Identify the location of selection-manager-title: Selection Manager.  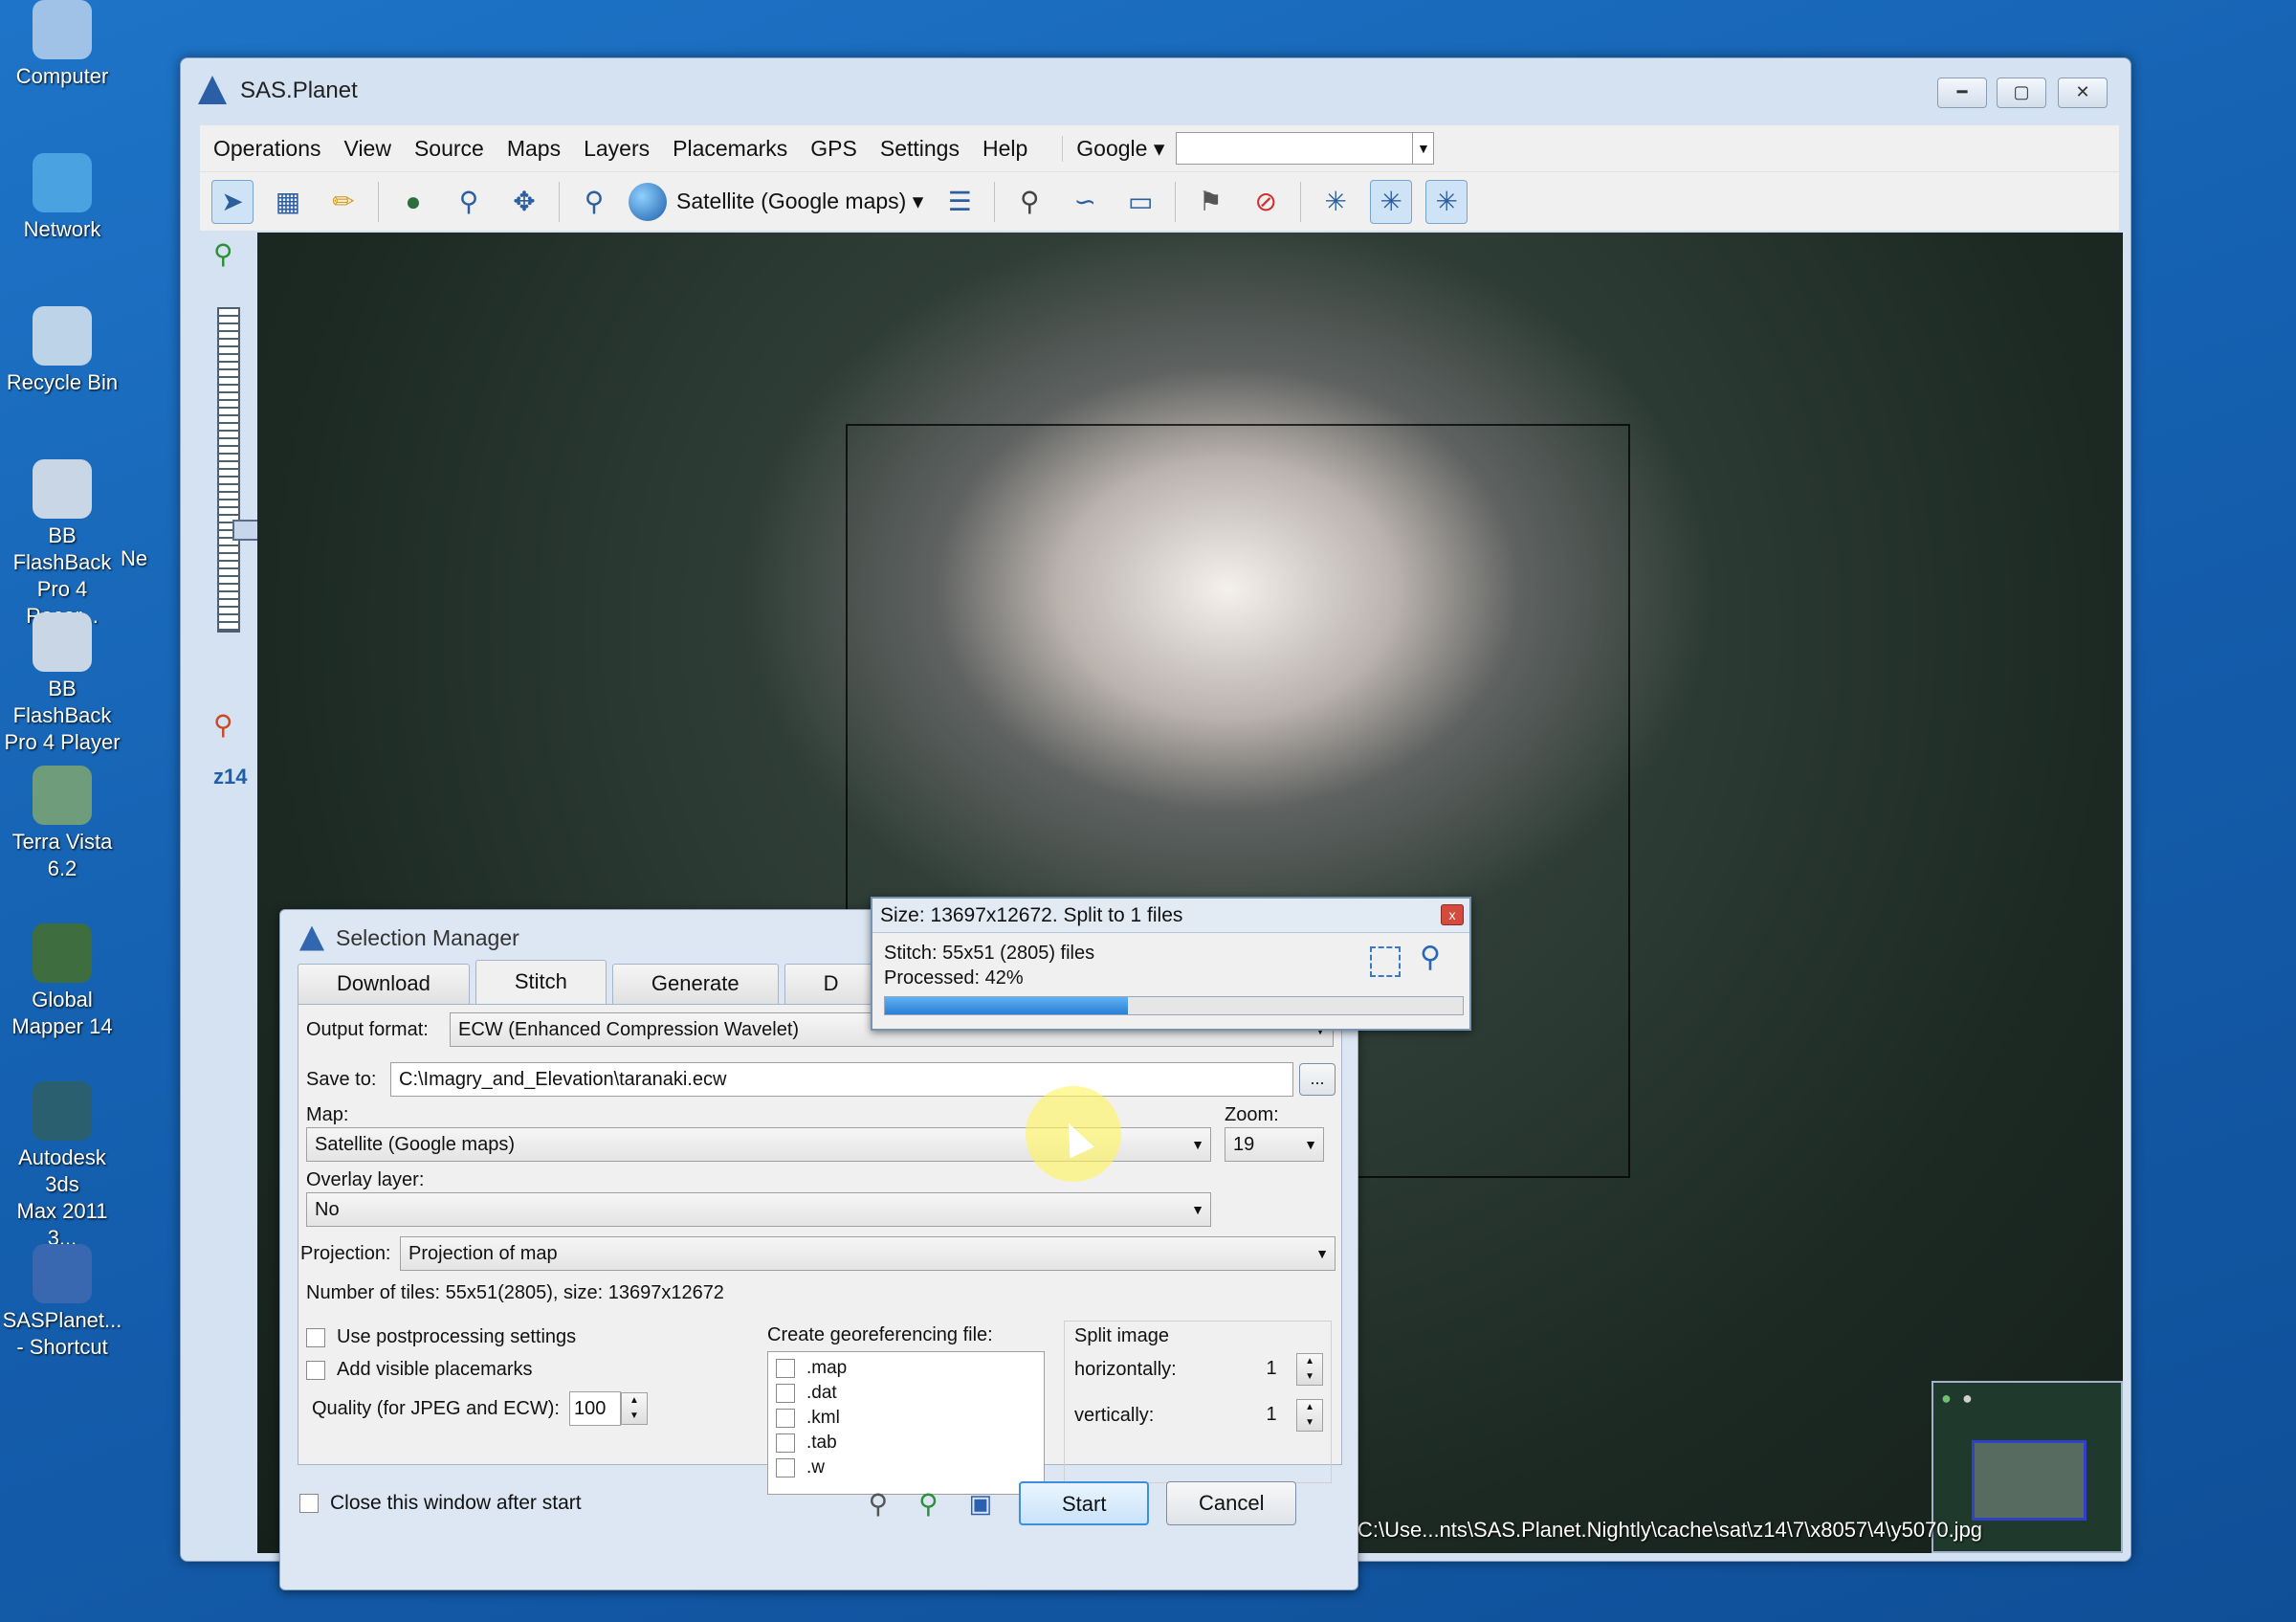
(409, 938).